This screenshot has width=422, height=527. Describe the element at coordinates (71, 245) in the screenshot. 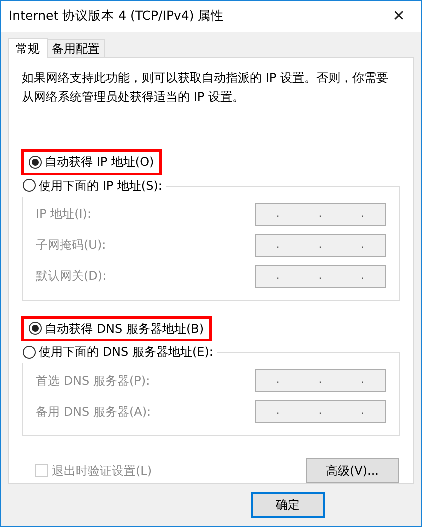

I see `field-label: 子网掩码(U):` at that location.